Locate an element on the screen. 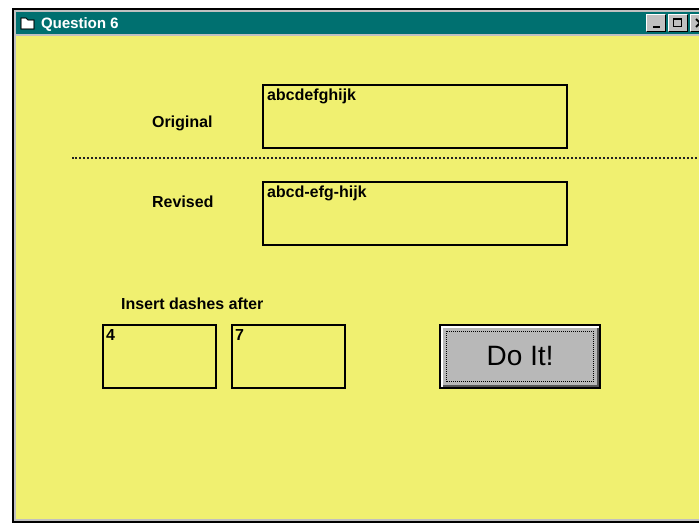  number-field: 4 is located at coordinates (159, 356).